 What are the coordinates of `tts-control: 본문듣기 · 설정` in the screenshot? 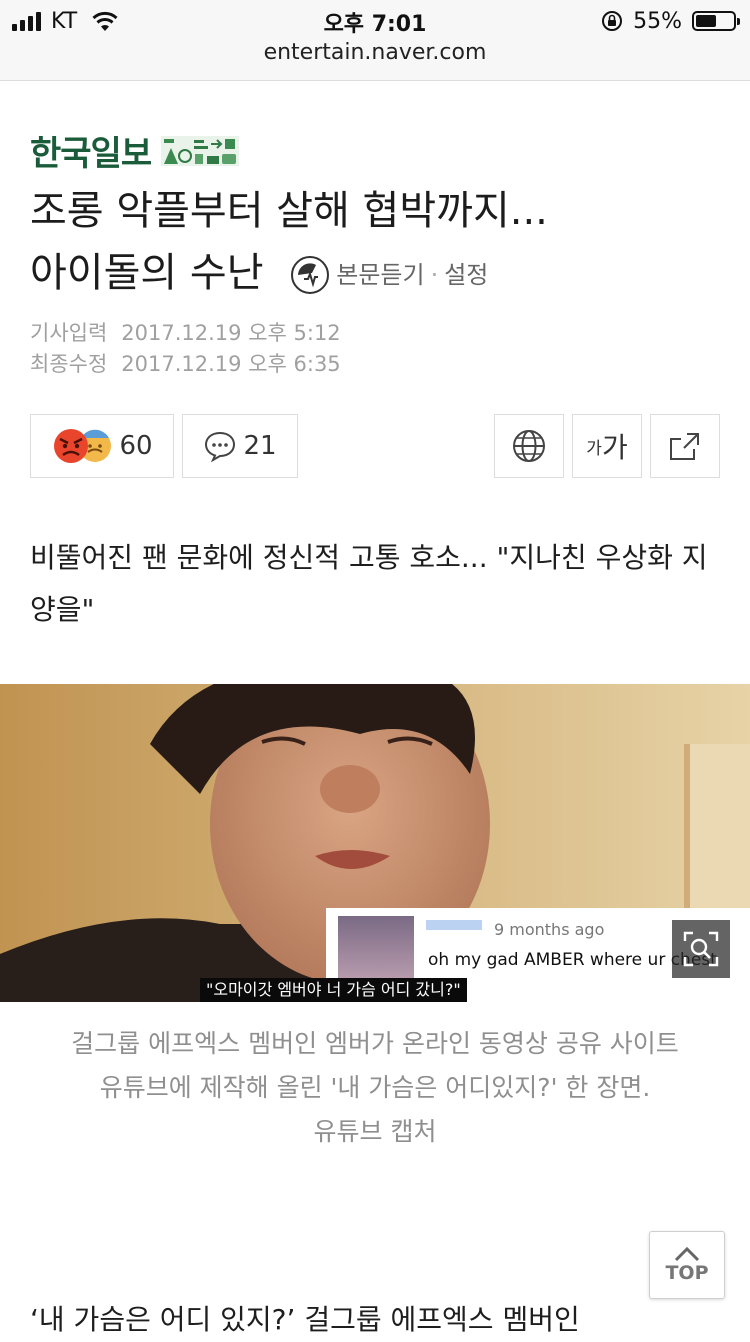 It's located at (389, 275).